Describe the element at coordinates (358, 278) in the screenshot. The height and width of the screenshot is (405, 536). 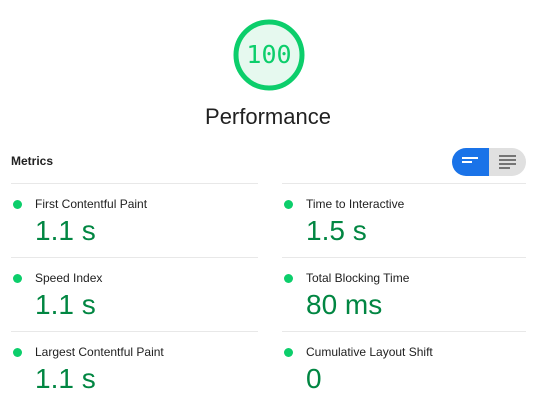
I see `metric-title: Total Blocking Time` at that location.